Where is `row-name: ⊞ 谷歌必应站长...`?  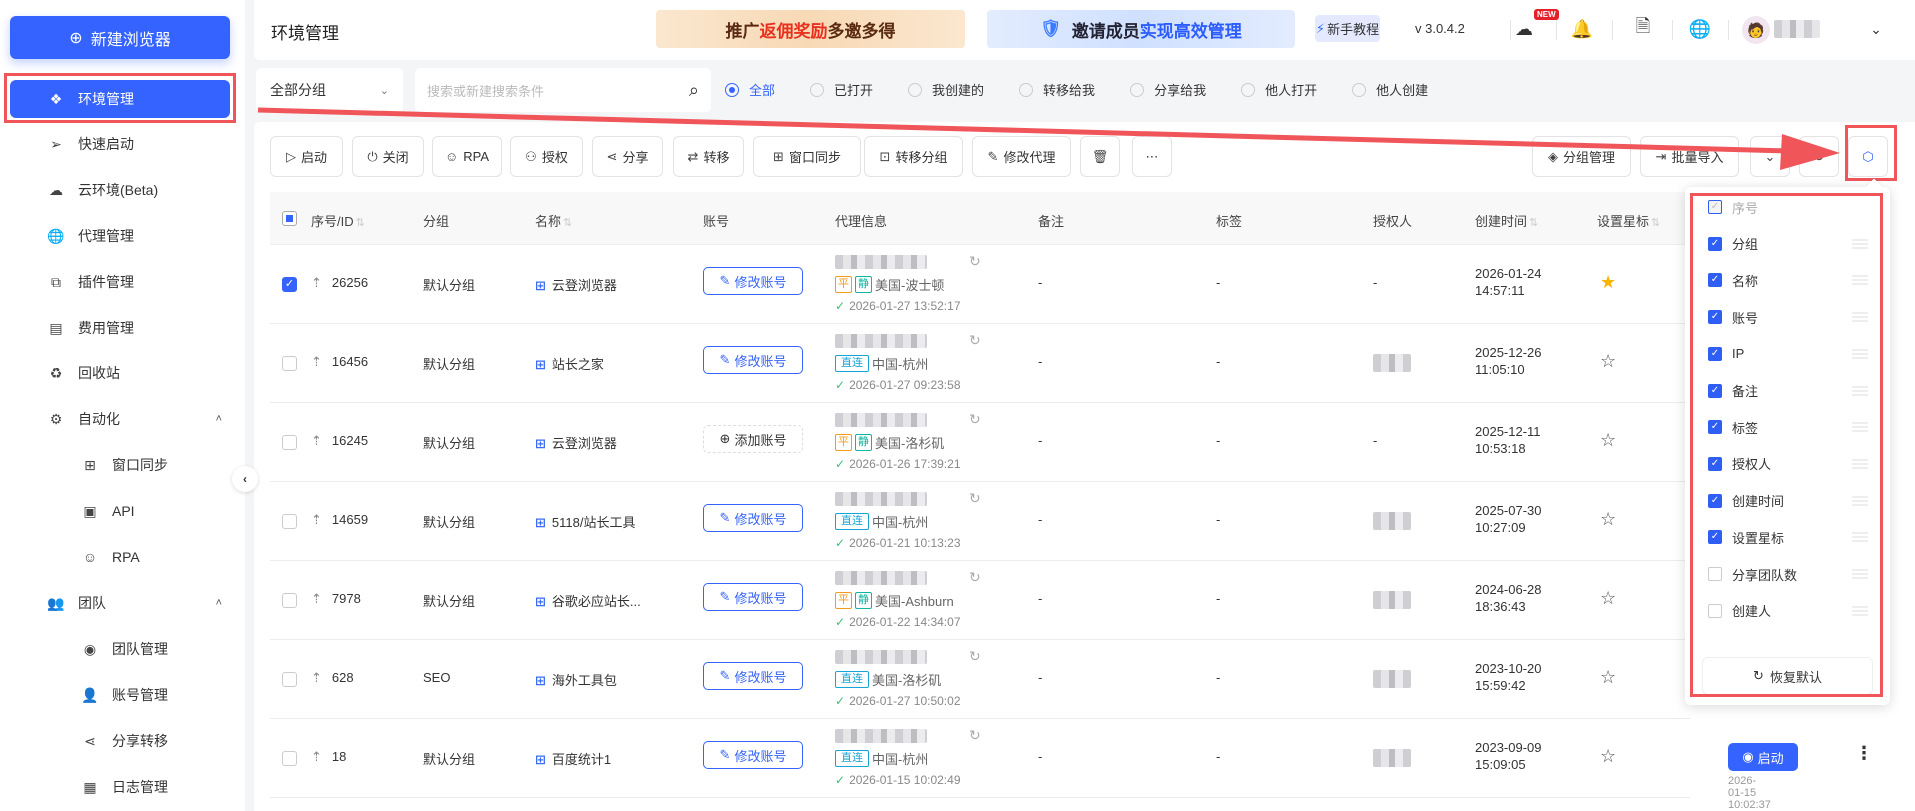
row-name: ⊞ 谷歌必应站长... is located at coordinates (588, 600).